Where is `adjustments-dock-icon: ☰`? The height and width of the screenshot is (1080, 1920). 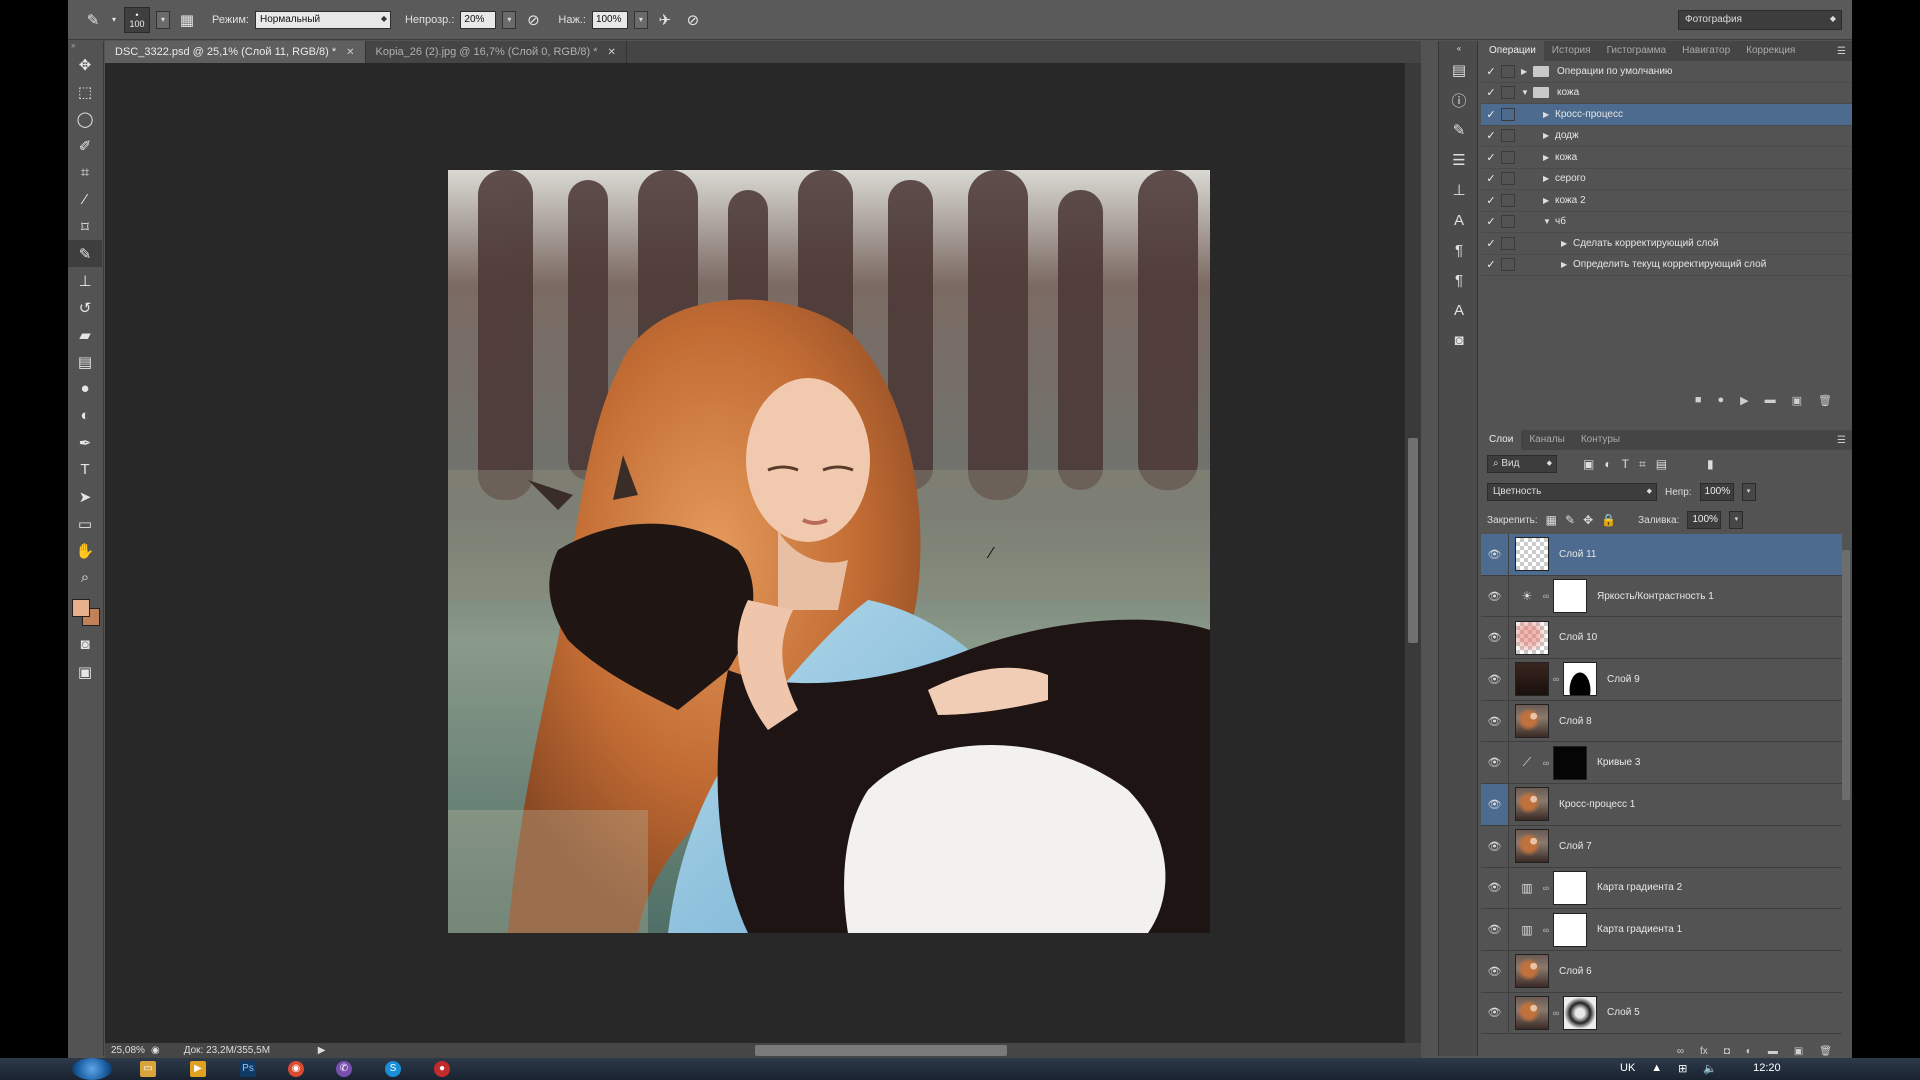
adjustments-dock-icon: ☰ is located at coordinates (1459, 160).